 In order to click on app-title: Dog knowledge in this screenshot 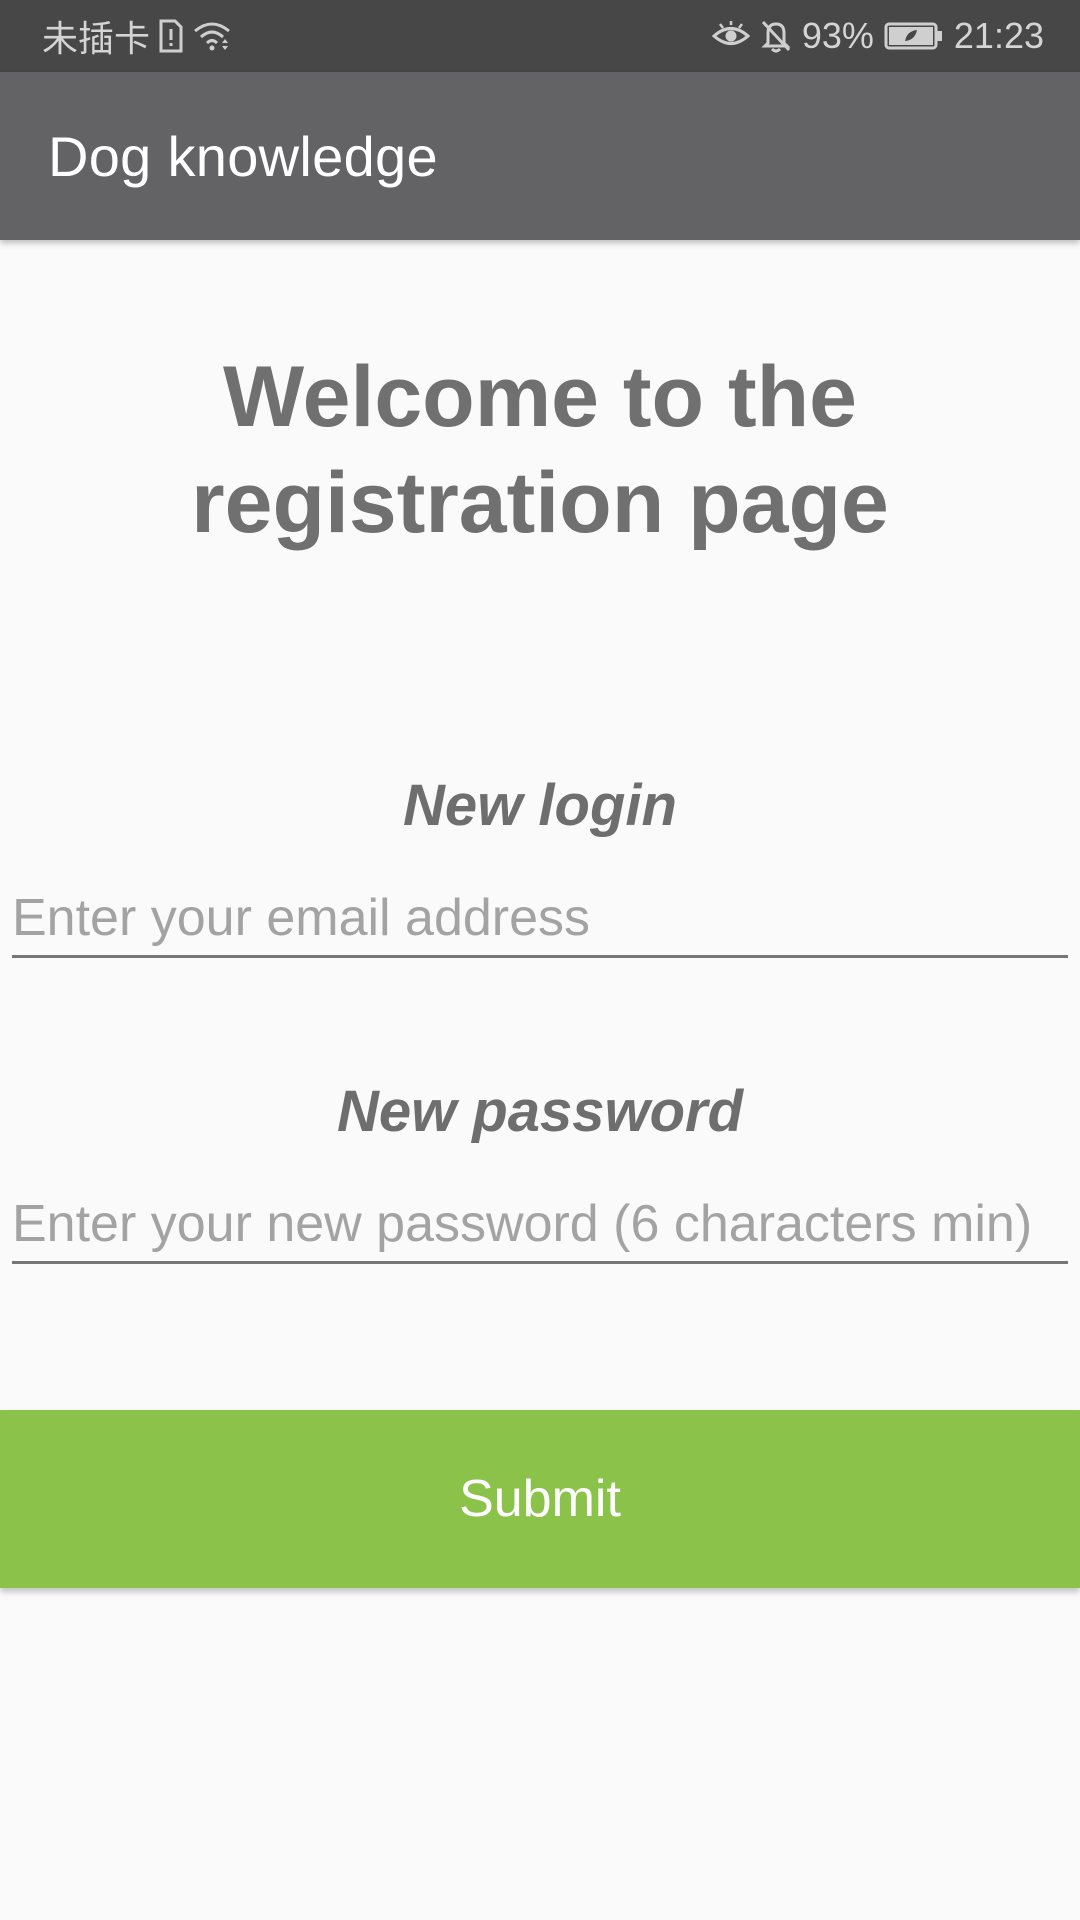, I will do `click(243, 156)`.